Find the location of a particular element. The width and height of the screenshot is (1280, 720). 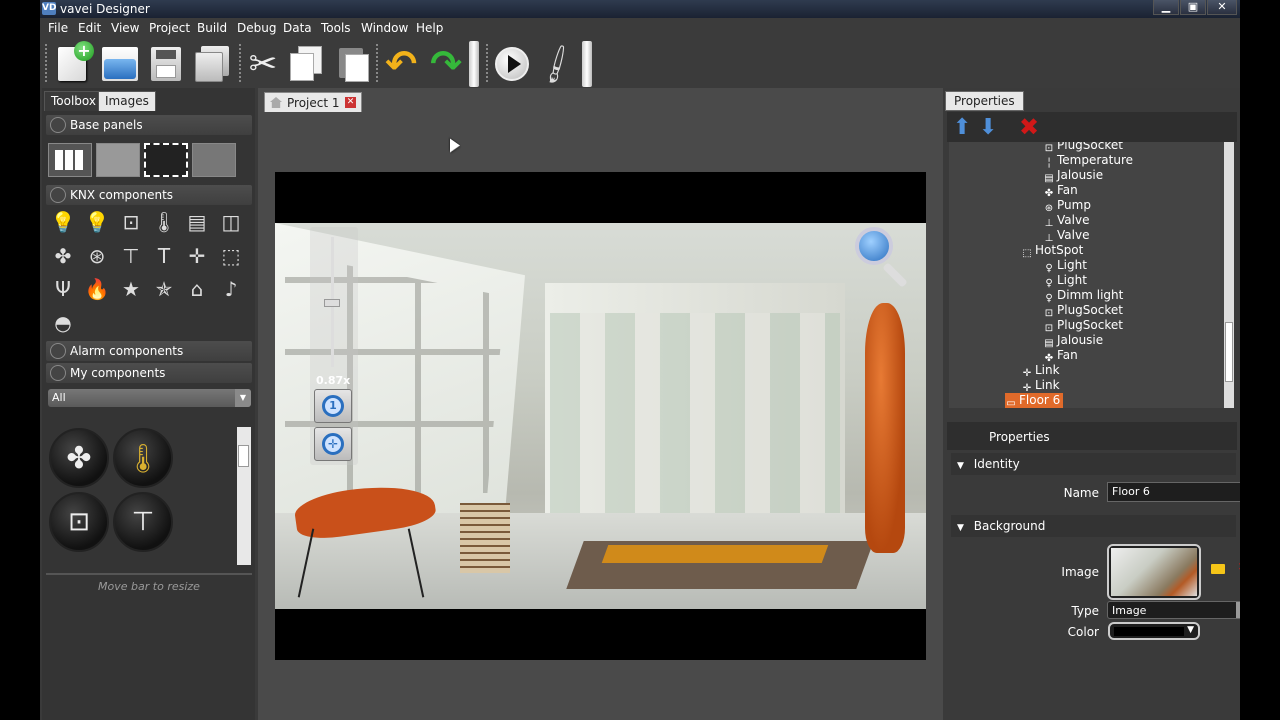

toolbar-overflow-handle is located at coordinates (474, 64).